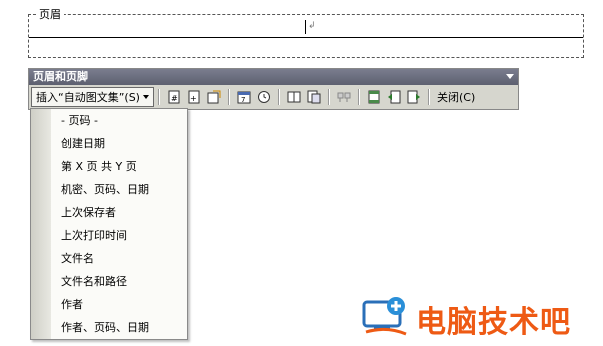  I want to click on menu-item-last-saved-by: 上次保存者, so click(88, 212).